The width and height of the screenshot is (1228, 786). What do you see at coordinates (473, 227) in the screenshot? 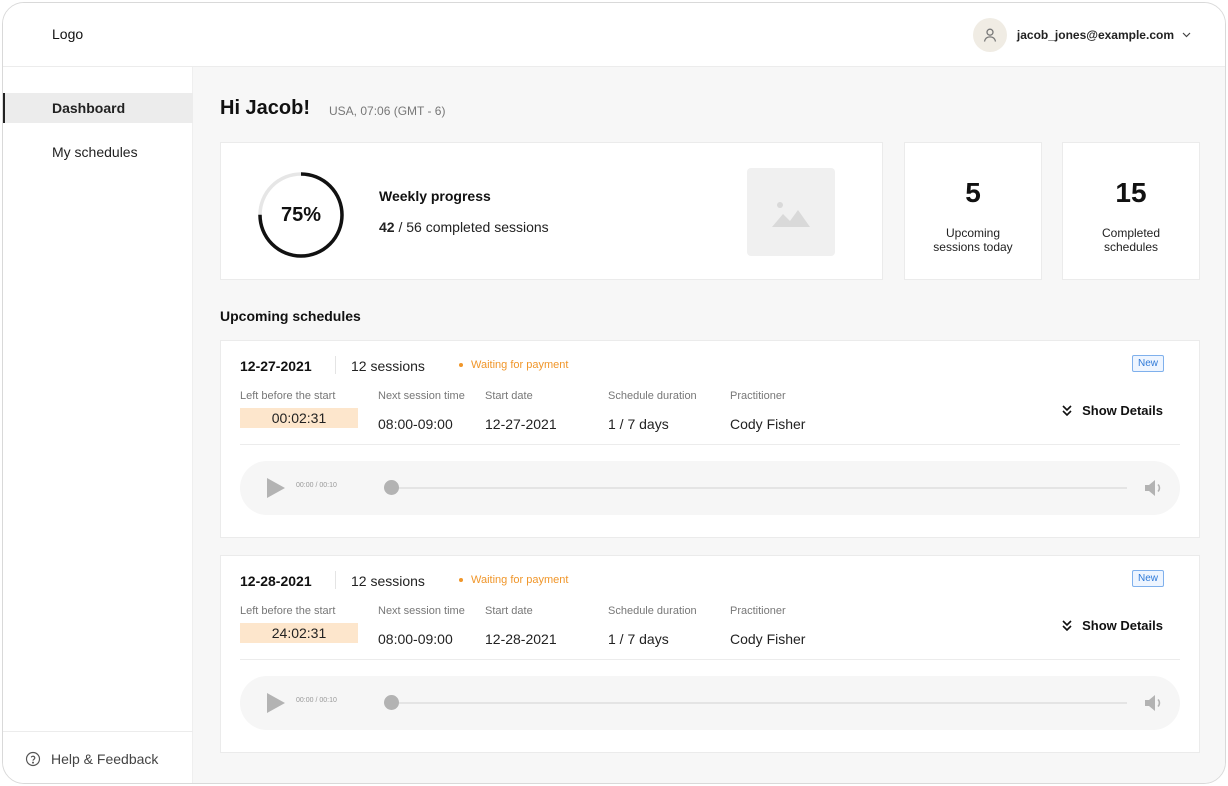
I see `total-sessions-text: / 56 completed sessions` at bounding box center [473, 227].